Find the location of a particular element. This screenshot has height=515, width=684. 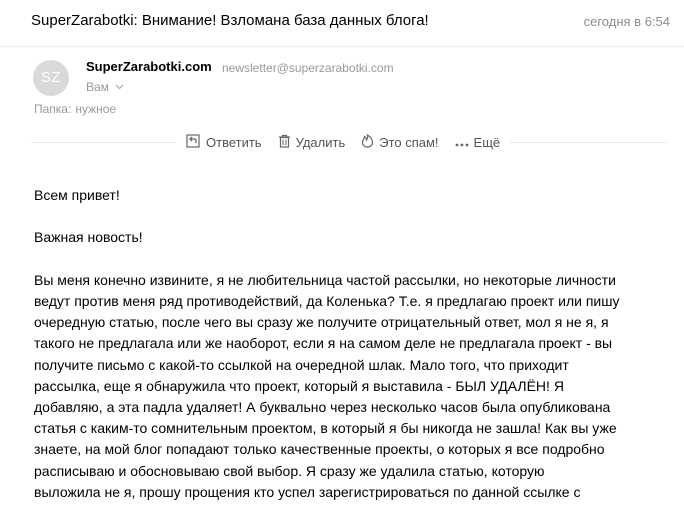

folder-info: Папка: нужное is located at coordinates (75, 109).